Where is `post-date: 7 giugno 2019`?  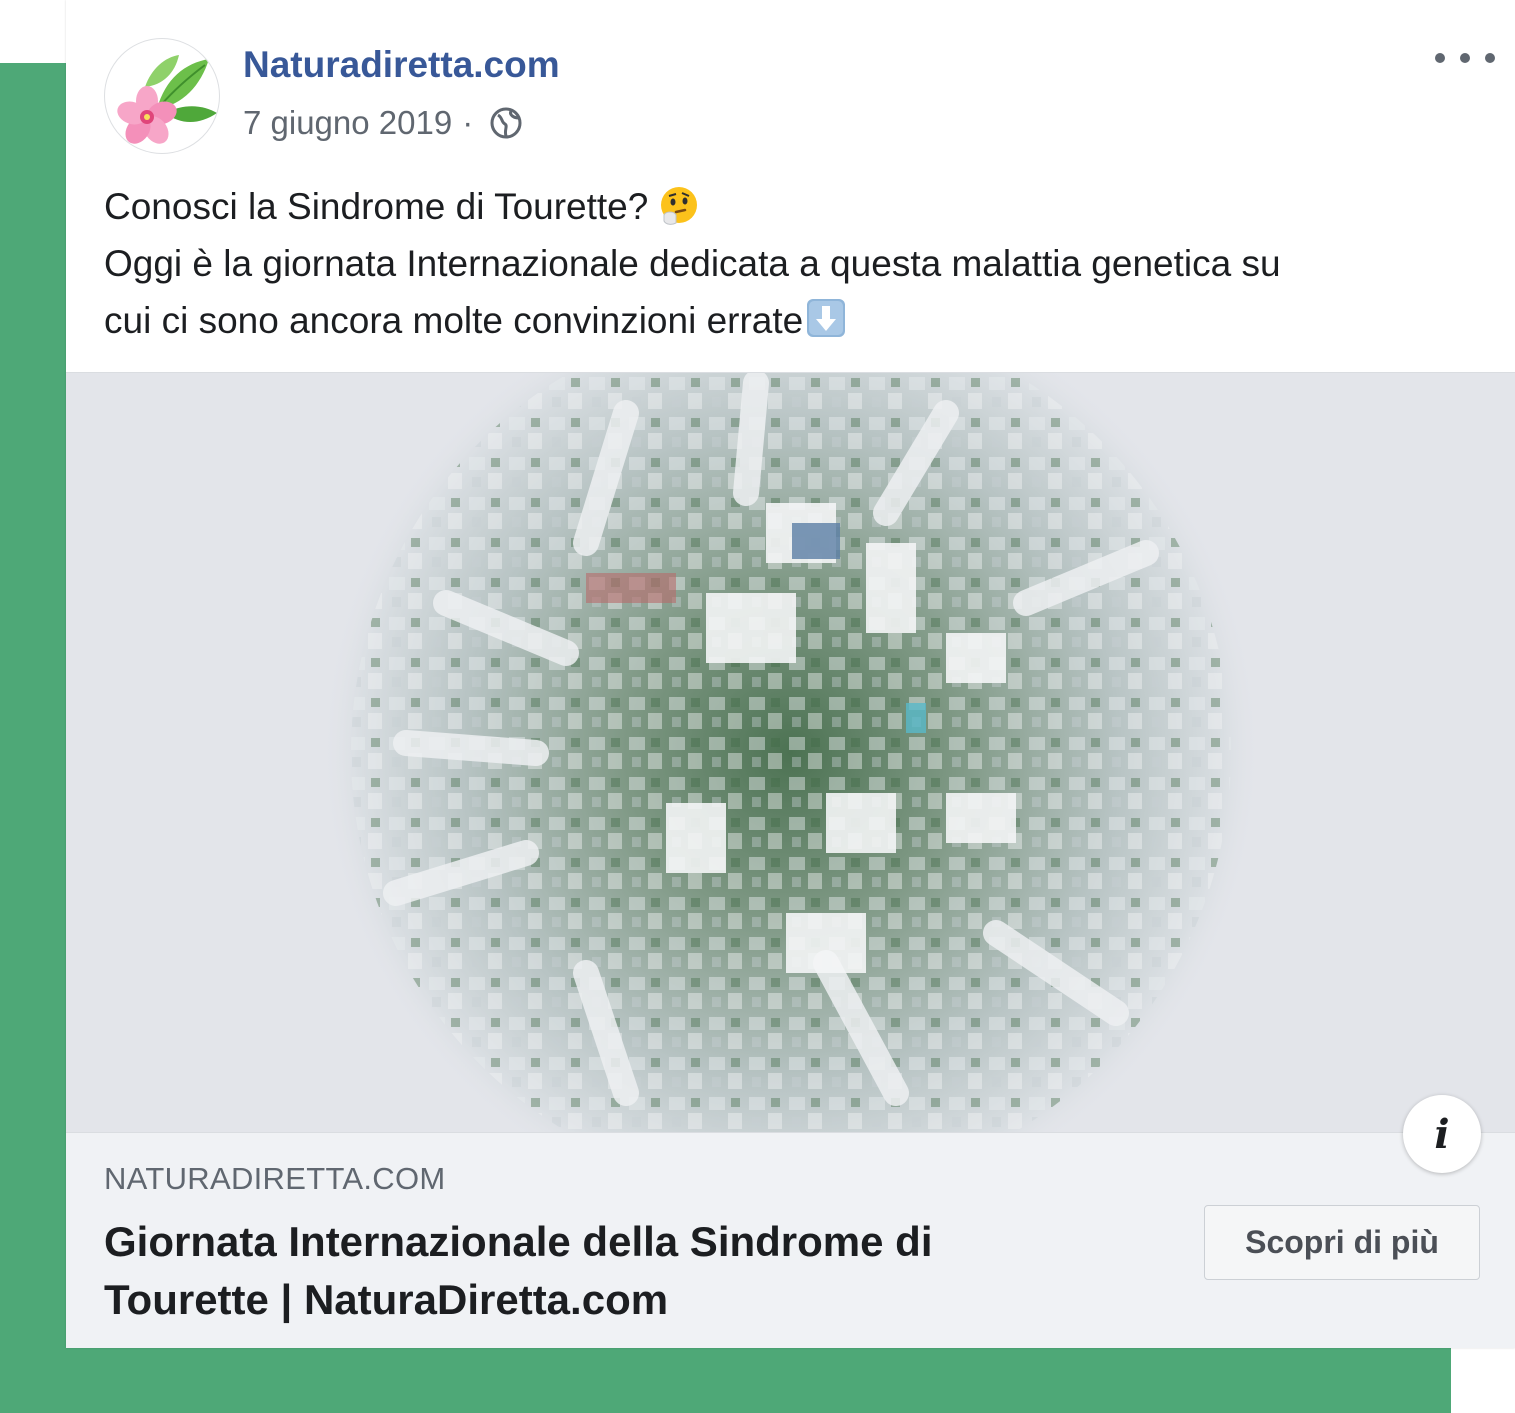 post-date: 7 giugno 2019 is located at coordinates (347, 123).